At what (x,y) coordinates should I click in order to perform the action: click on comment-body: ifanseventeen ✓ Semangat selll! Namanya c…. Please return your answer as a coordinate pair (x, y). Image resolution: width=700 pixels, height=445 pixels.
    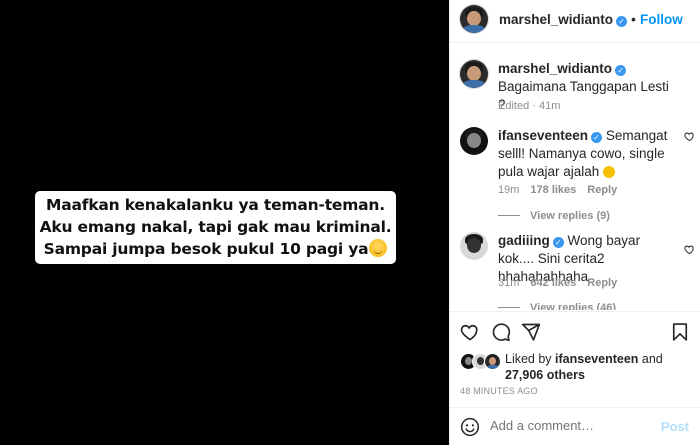
    Looking at the image, I should click on (588, 154).